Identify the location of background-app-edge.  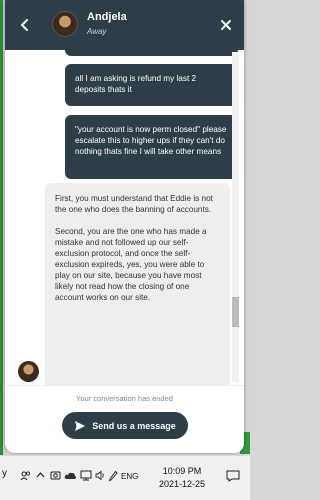
(1, 227).